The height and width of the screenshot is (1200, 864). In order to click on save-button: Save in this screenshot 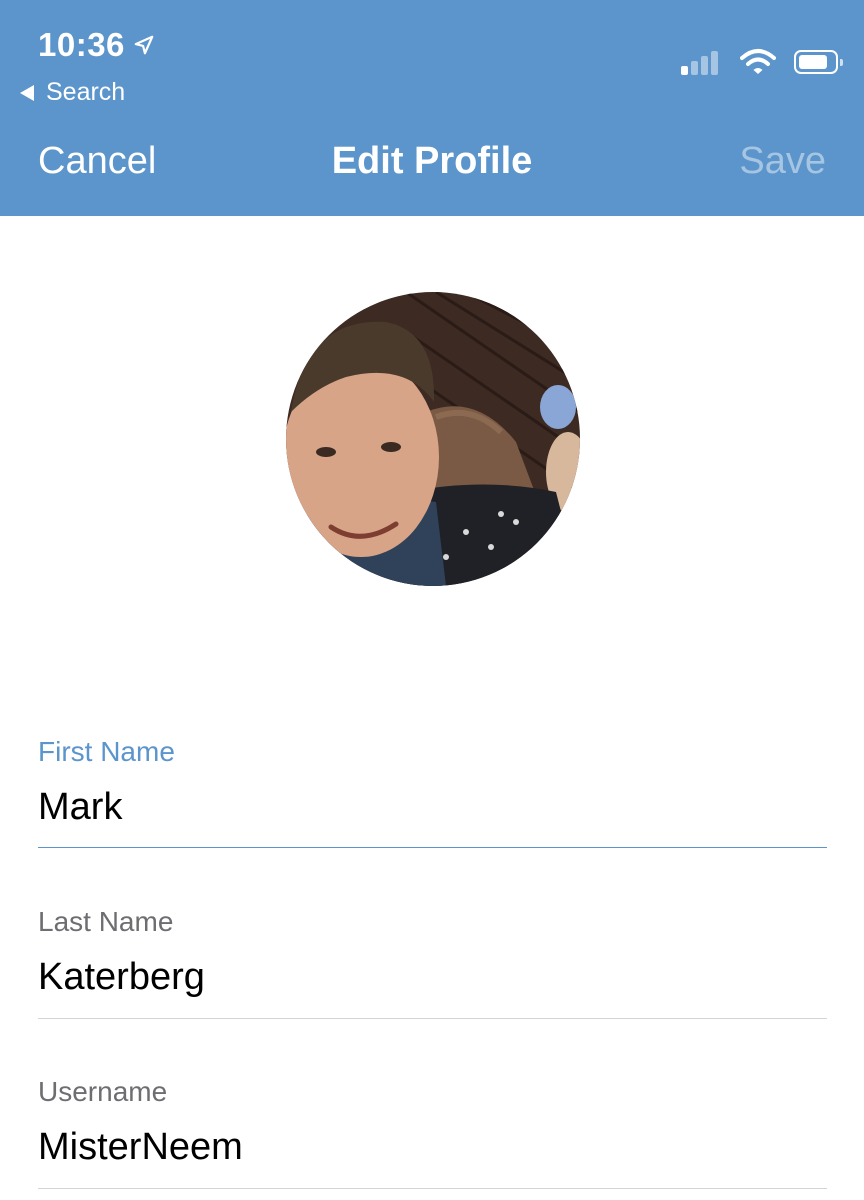, I will do `click(782, 161)`.